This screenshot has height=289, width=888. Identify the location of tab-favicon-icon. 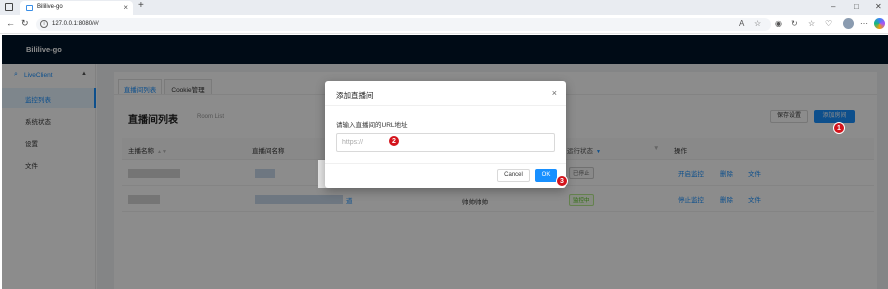
(29, 8).